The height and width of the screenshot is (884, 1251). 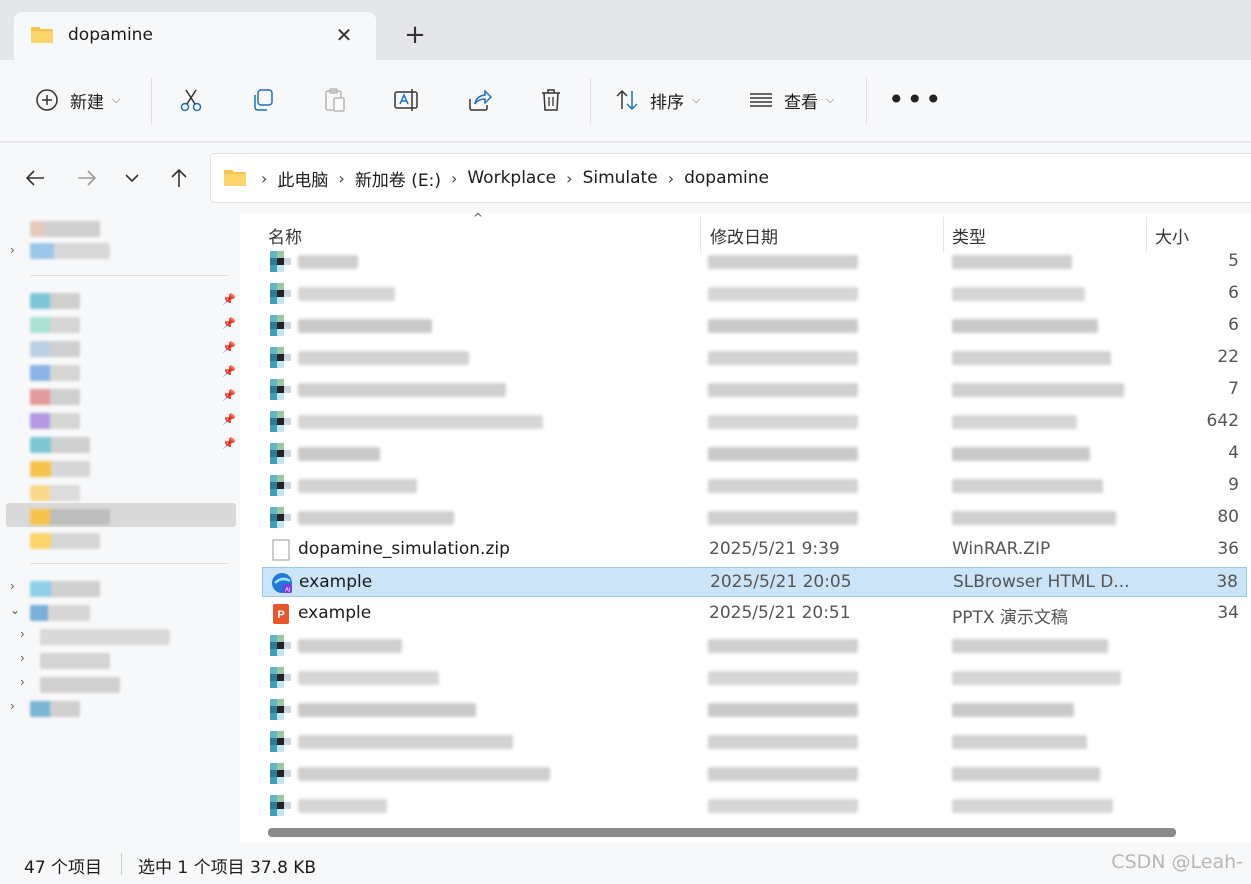 I want to click on sort-button: 排序 ⌵, so click(x=656, y=100).